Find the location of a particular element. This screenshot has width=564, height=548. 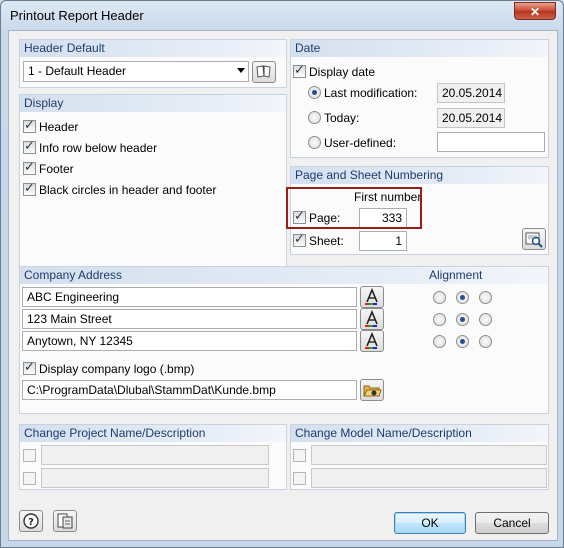

sheet-number-field: 1 is located at coordinates (383, 241).